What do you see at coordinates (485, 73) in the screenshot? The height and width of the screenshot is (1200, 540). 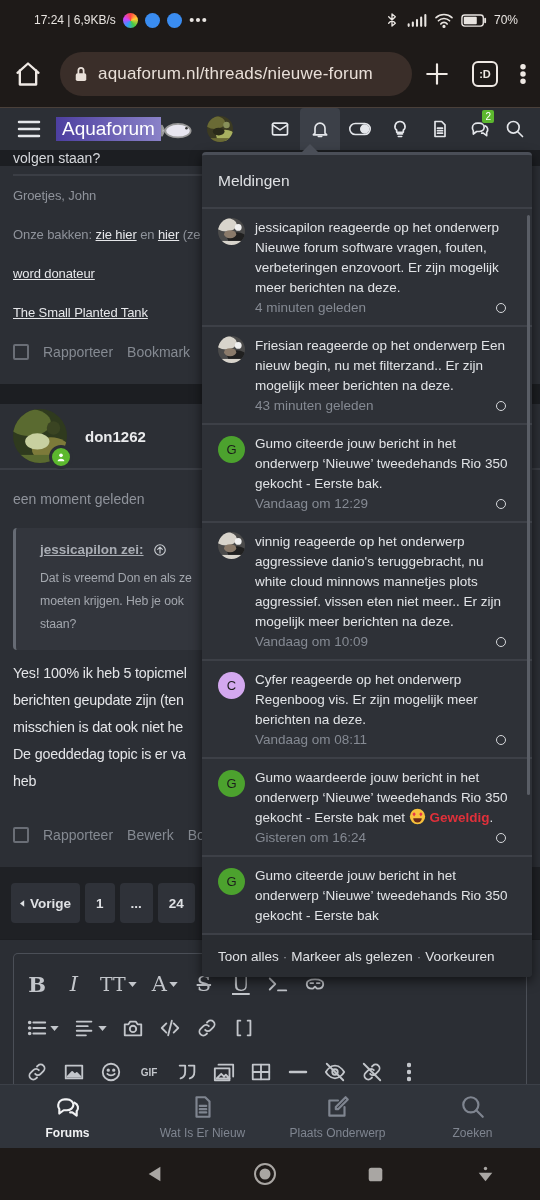 I see `tab-switcher-button: :D` at bounding box center [485, 73].